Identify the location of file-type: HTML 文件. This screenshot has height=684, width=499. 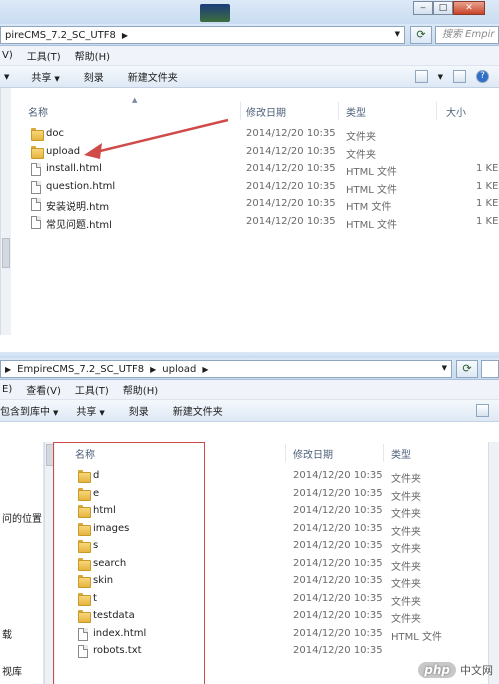
(417, 637).